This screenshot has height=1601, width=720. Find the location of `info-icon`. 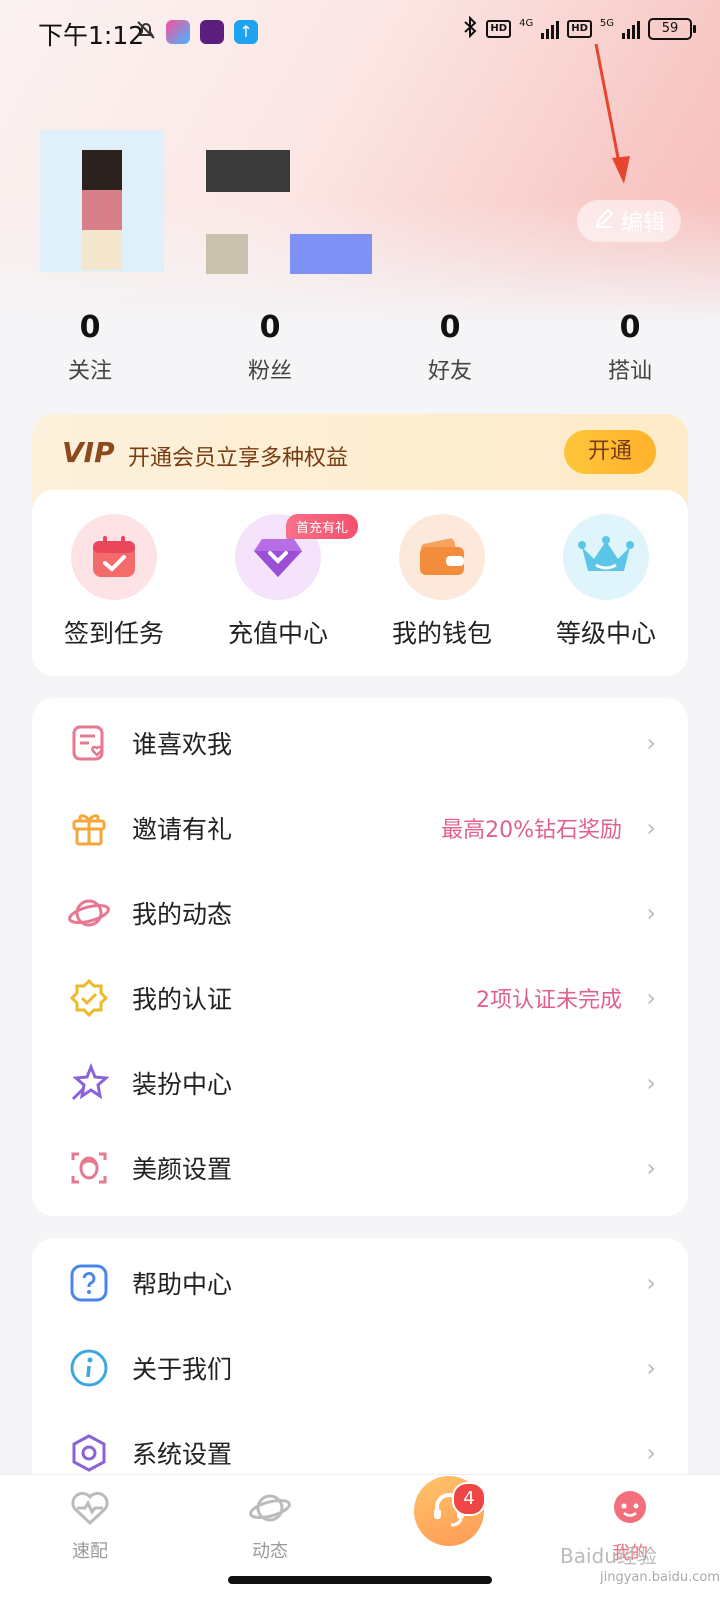

info-icon is located at coordinates (89, 1368).